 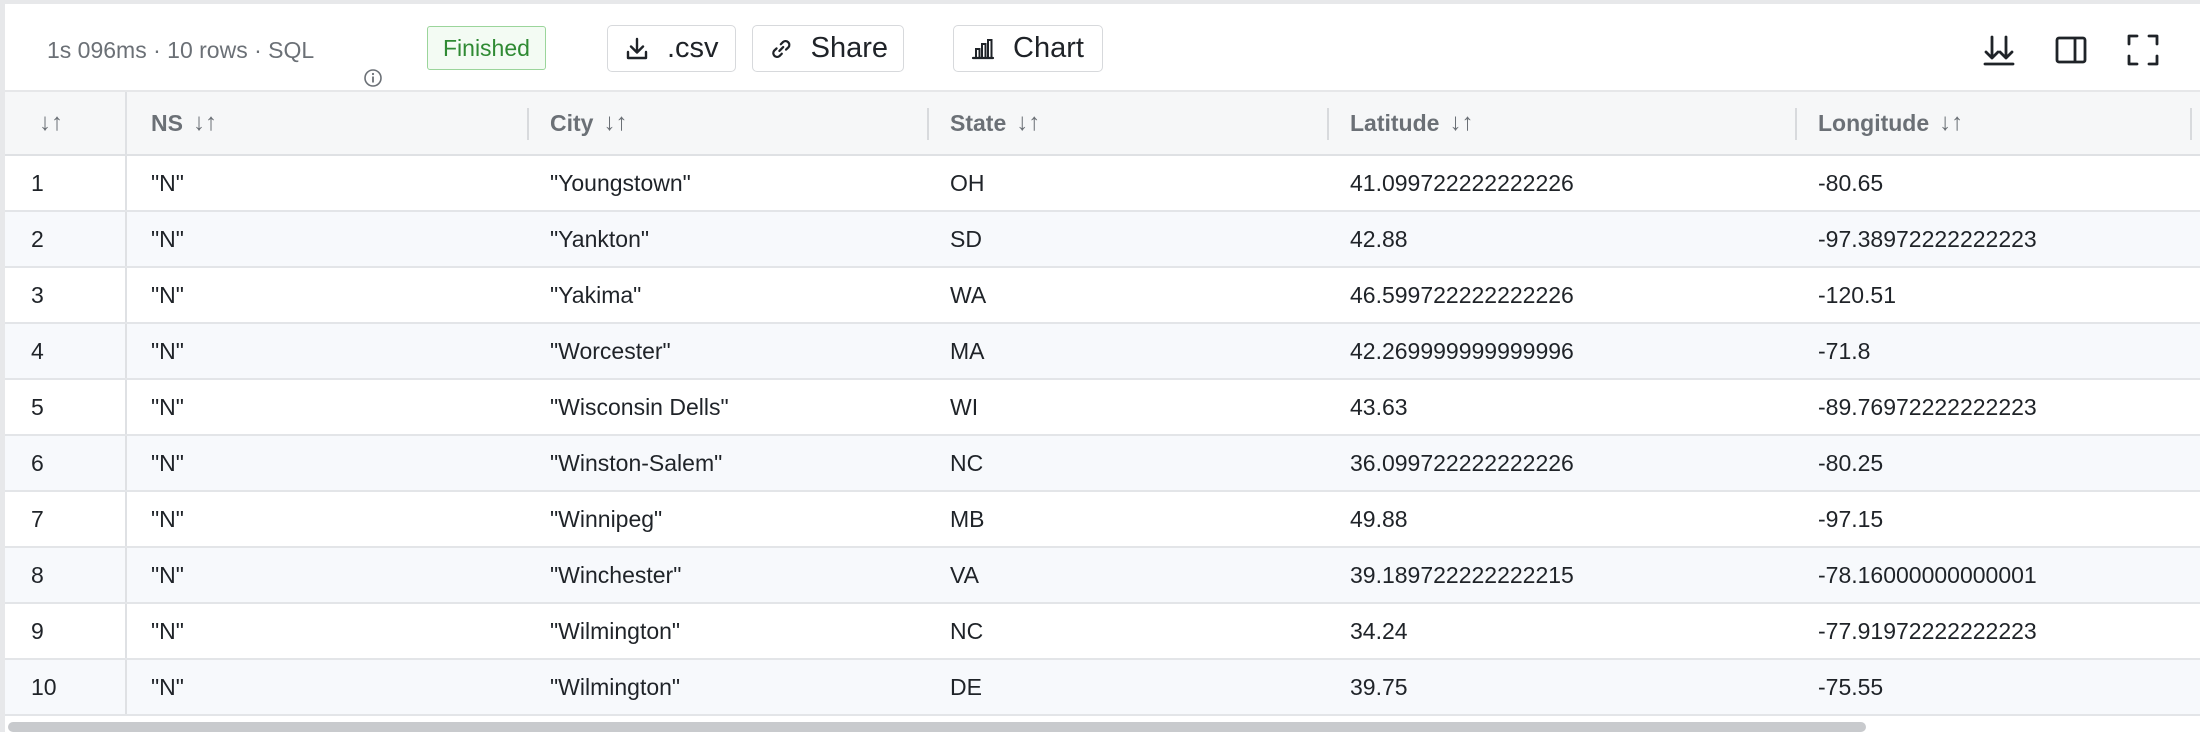 What do you see at coordinates (37, 462) in the screenshot?
I see `row-index: 6` at bounding box center [37, 462].